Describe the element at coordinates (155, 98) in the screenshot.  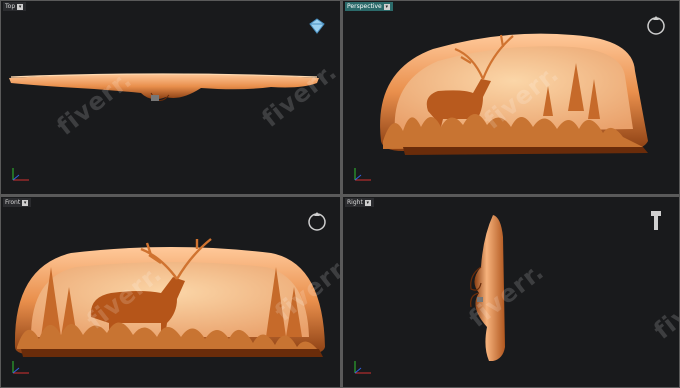
I see `pivot-gizmo` at that location.